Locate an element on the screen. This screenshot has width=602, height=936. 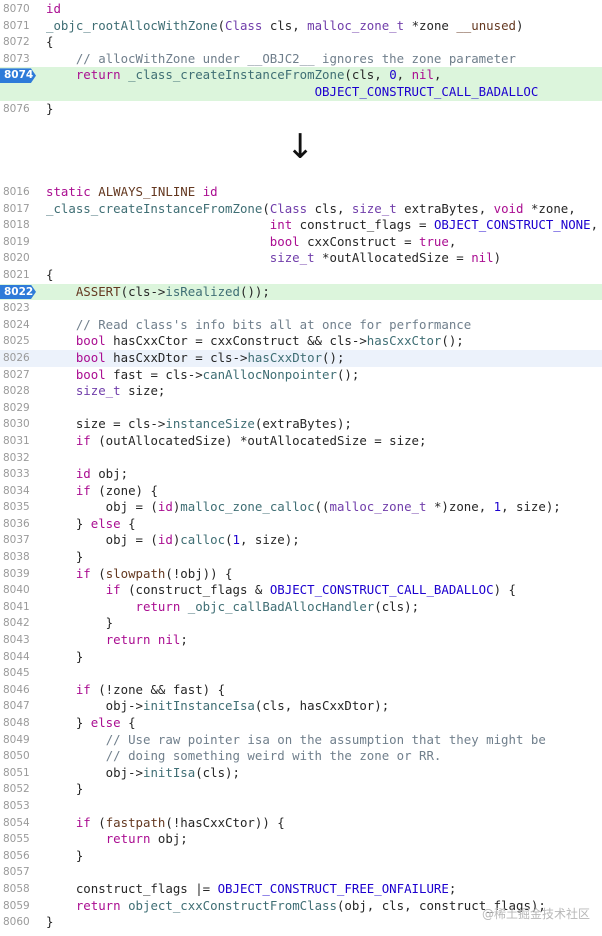
code-text: { is located at coordinates (49, 275).